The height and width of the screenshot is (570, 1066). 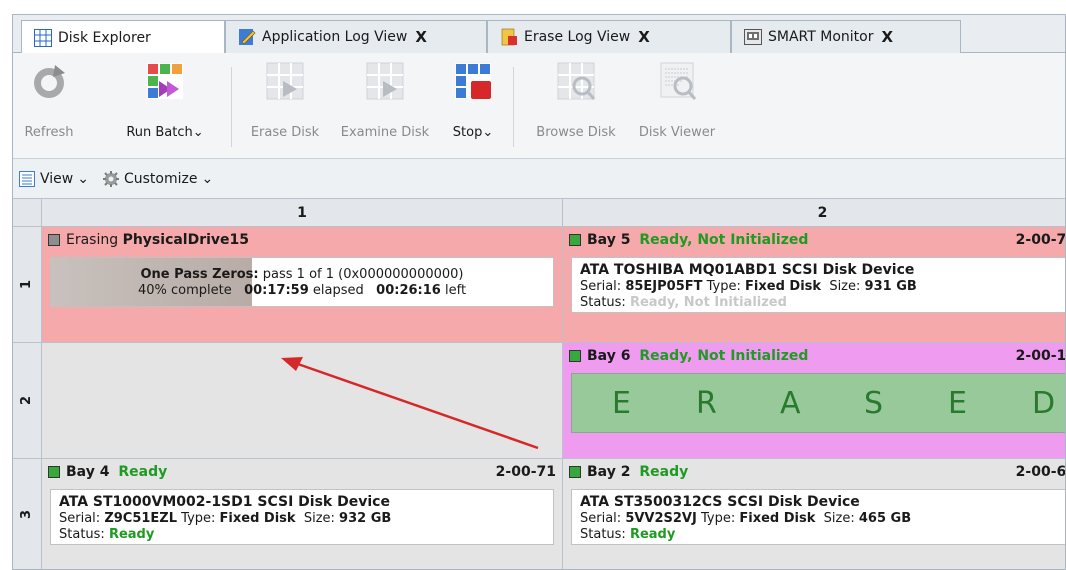 I want to click on erase-disk-icon, so click(x=285, y=82).